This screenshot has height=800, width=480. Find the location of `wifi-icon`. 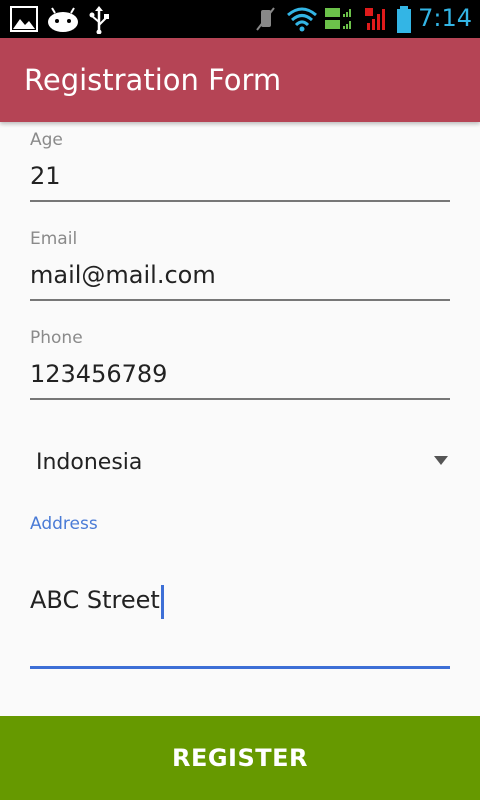

wifi-icon is located at coordinates (302, 19).